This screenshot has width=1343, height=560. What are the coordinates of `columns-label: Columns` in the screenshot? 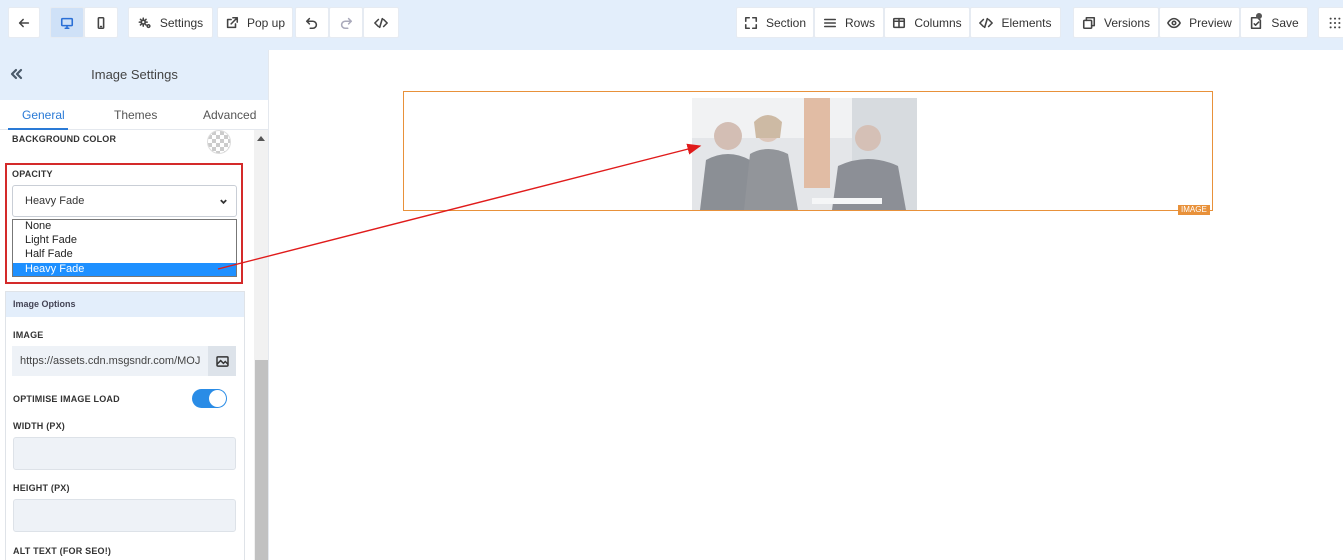 It's located at (938, 22).